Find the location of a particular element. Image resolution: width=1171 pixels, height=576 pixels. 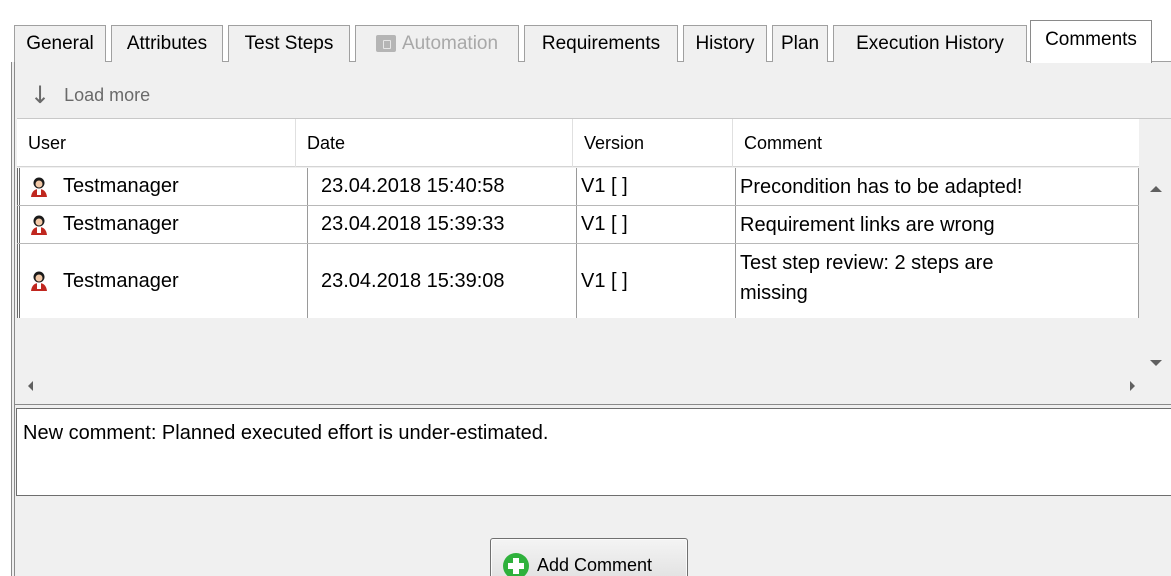

comment-line: missing is located at coordinates (774, 293).